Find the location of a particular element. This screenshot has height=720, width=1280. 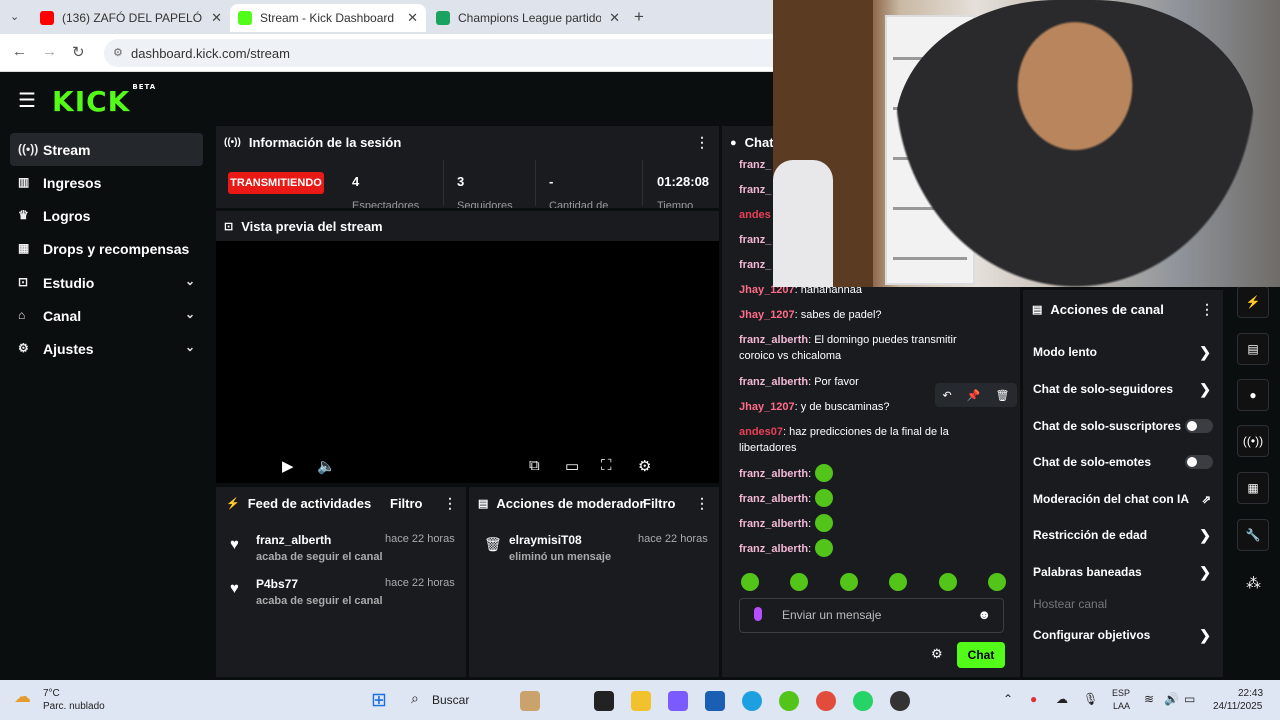

wifi-icon: ≋ is located at coordinates (1149, 699).